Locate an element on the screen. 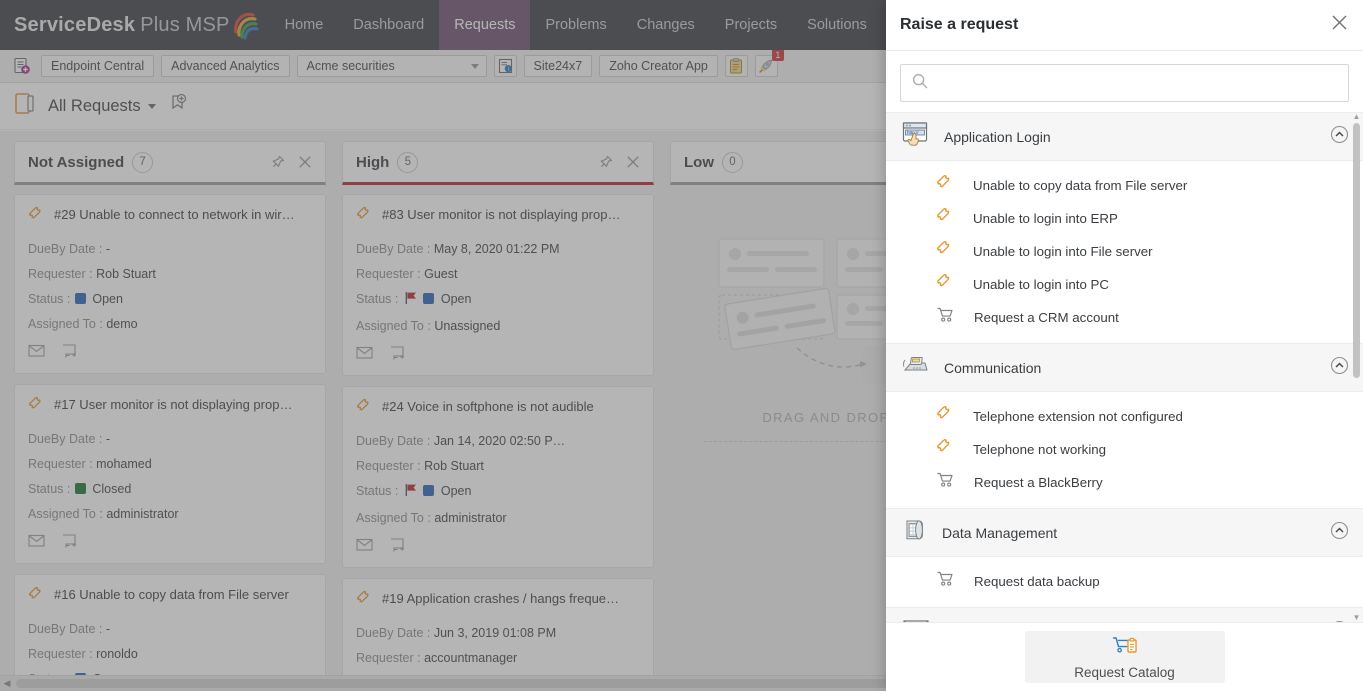  service-item: Request data backup is located at coordinates (1124, 581).